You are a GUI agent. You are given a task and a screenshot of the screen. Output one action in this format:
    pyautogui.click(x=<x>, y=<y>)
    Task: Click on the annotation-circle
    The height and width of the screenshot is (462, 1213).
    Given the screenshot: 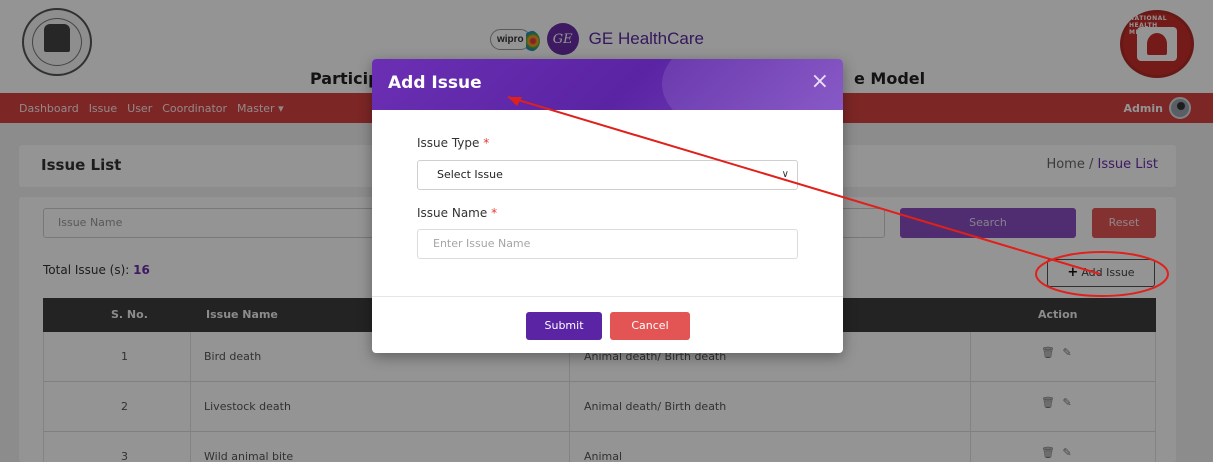 What is the action you would take?
    pyautogui.click(x=1102, y=274)
    